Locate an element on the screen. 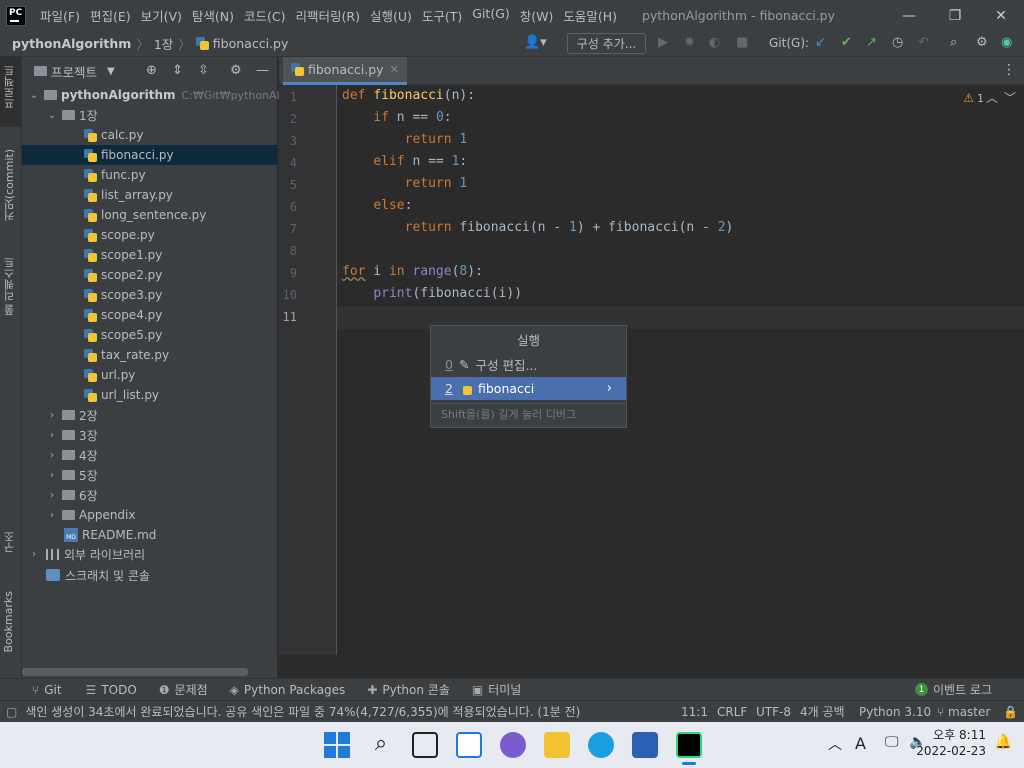 This screenshot has height=768, width=1024. options-gear-icon: ⚙ is located at coordinates (236, 70).